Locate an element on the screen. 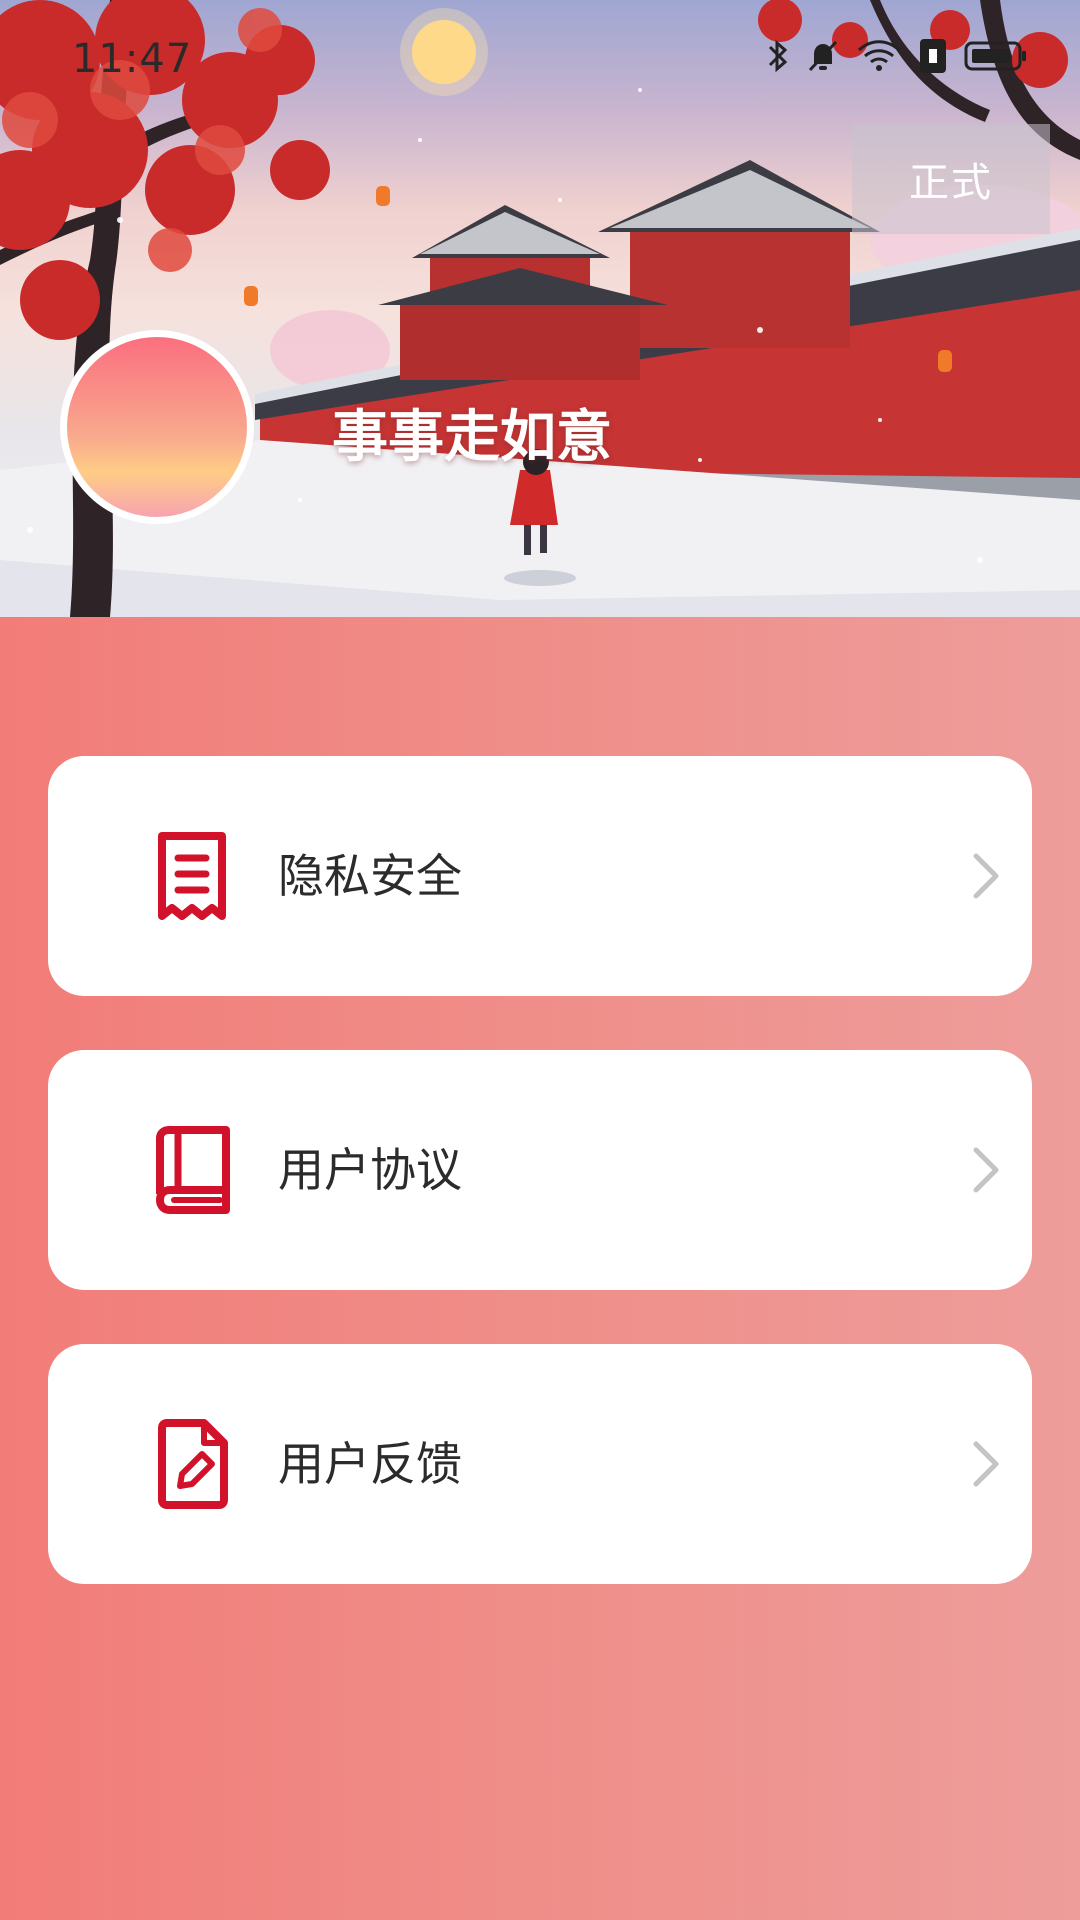 The image size is (1080, 1920). avatar is located at coordinates (157, 427).